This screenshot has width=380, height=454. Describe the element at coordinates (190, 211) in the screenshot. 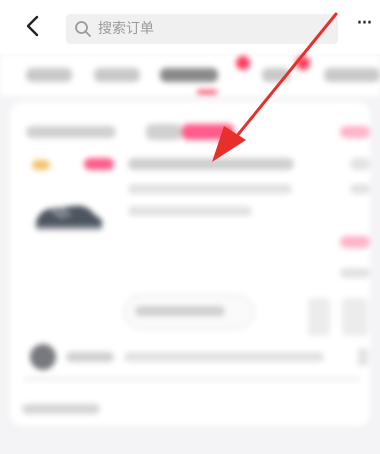

I see `product-service` at that location.